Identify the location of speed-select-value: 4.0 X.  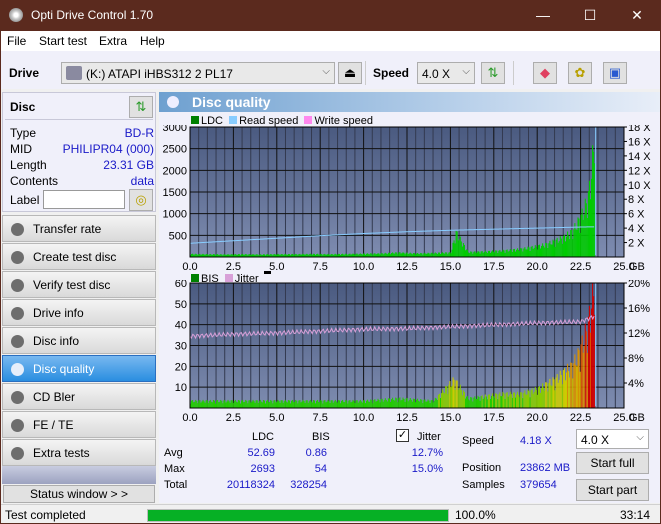
(436, 74).